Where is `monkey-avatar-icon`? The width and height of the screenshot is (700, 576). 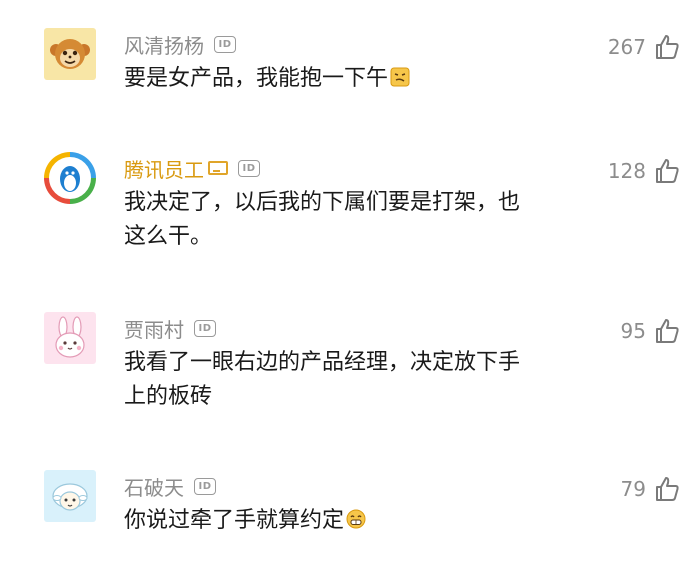
monkey-avatar-icon is located at coordinates (70, 54).